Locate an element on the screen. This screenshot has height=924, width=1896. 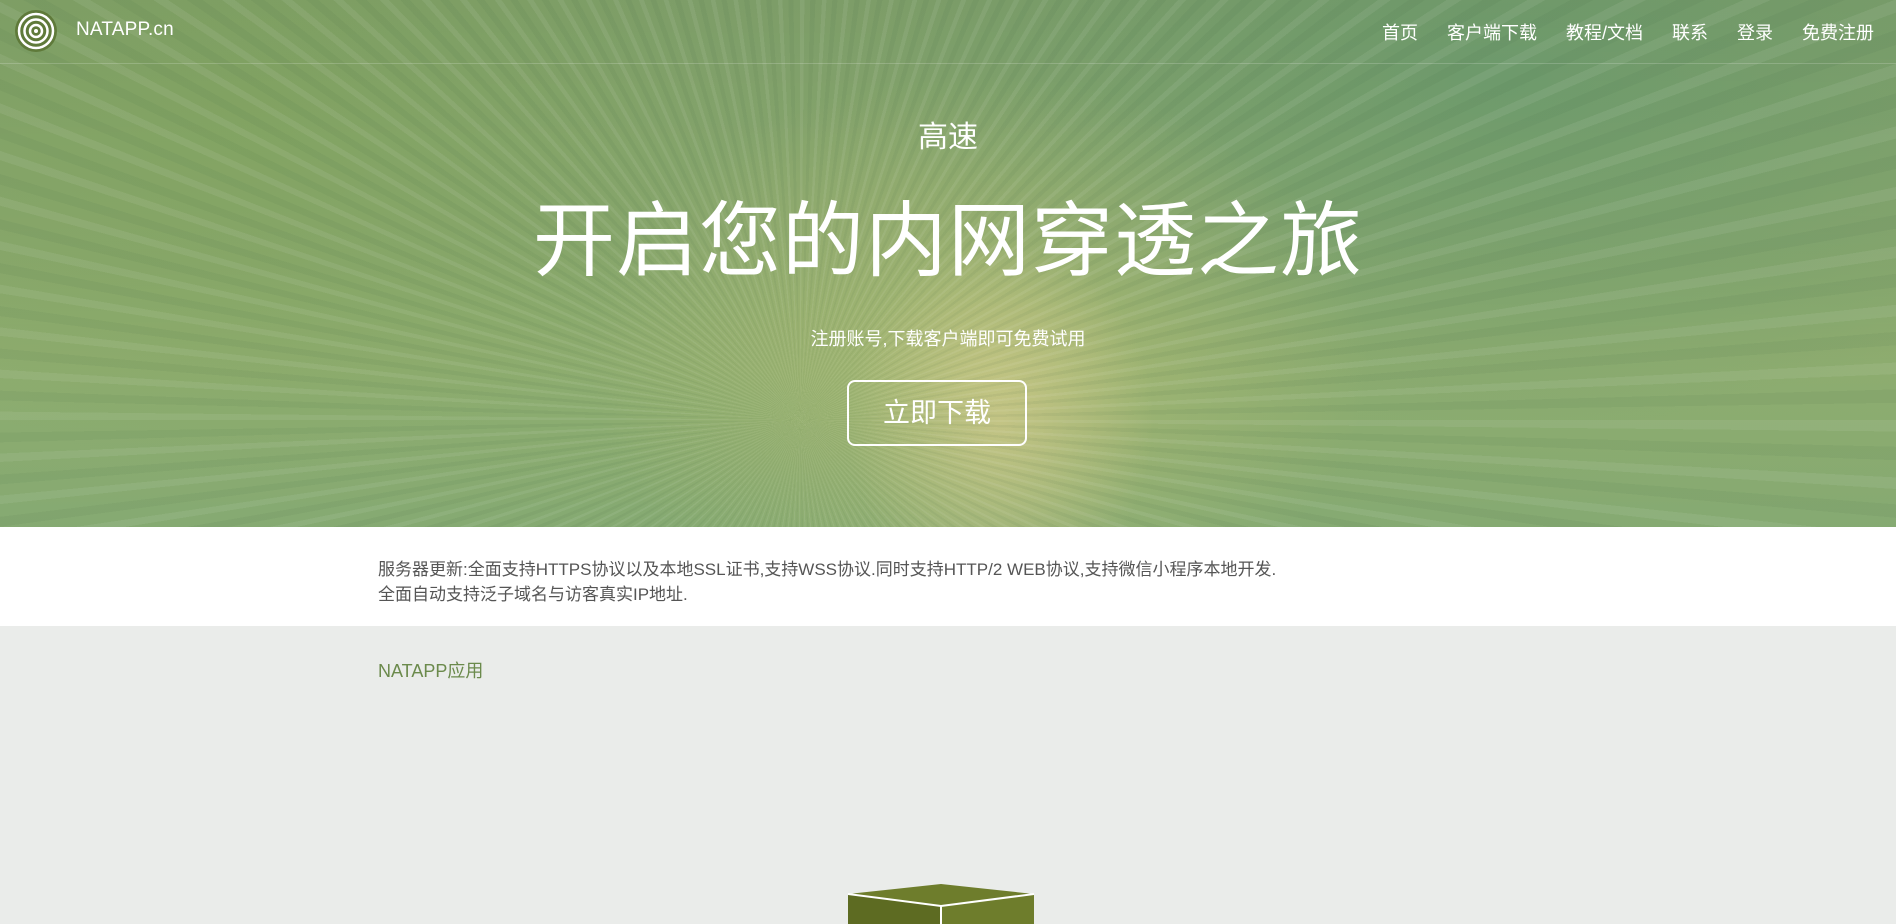
nav-menu: 首页 客户端下载 教程/文档 联系 登录 免费注册 is located at coordinates (1613, 32).